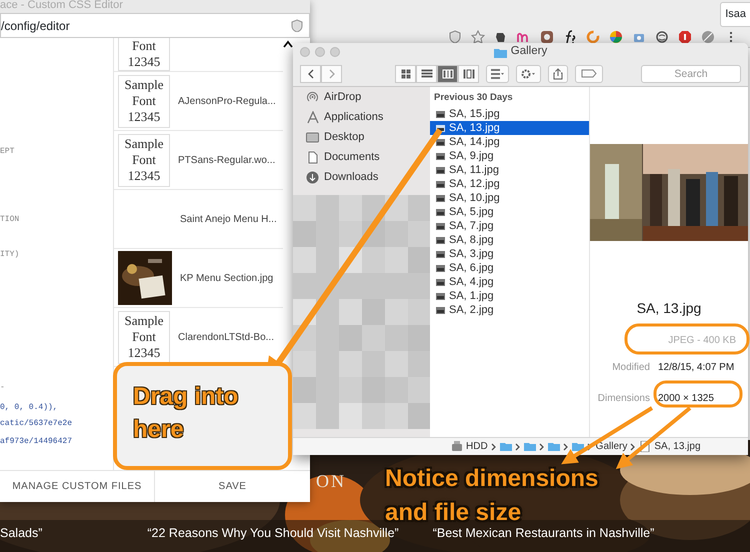 This screenshot has width=750, height=552. What do you see at coordinates (685, 37) in the screenshot?
I see `stop-icon` at bounding box center [685, 37].